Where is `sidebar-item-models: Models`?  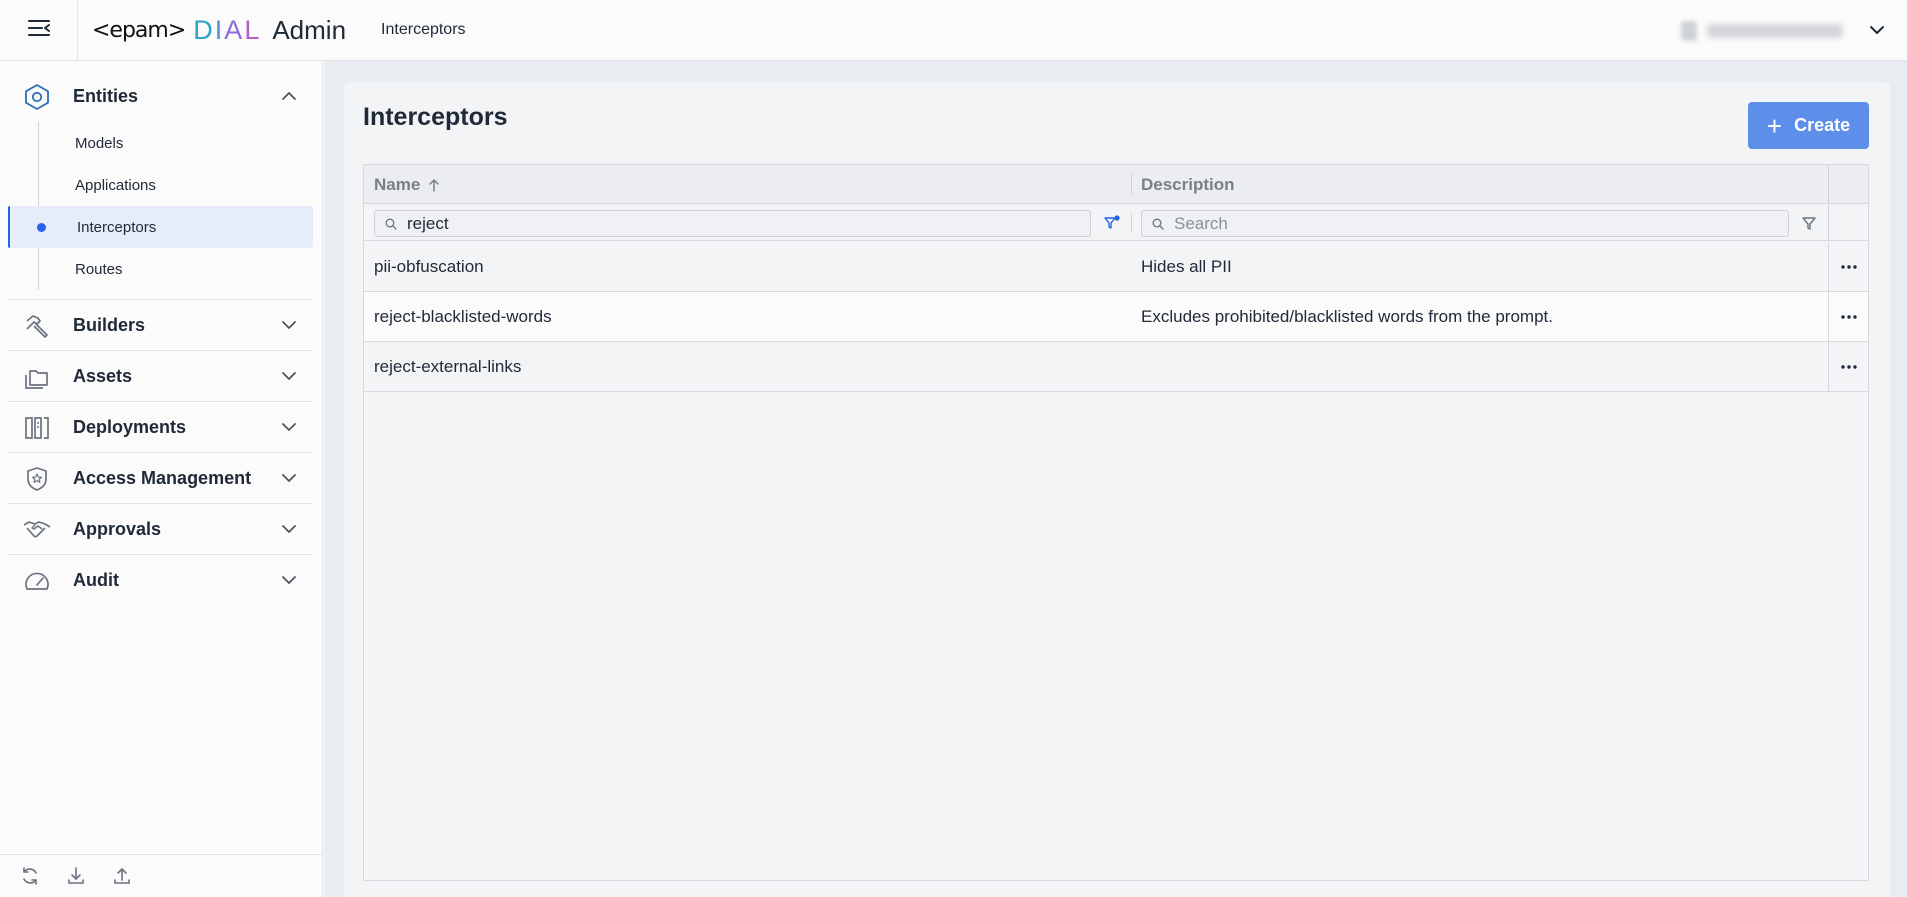
sidebar-item-models: Models is located at coordinates (161, 143).